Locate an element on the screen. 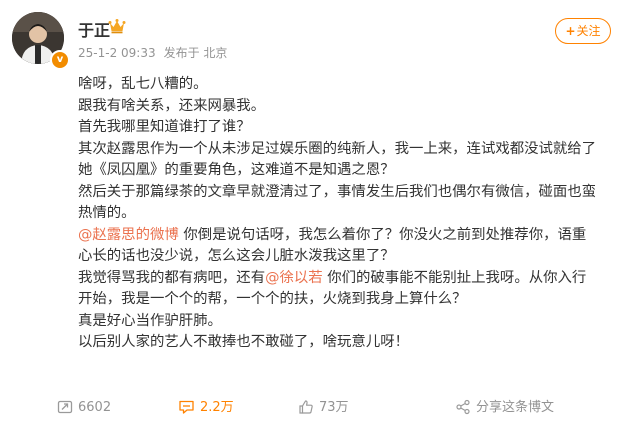 The height and width of the screenshot is (435, 634). post-text: 你们的破事能不能别扯上我呀。从你入行 is located at coordinates (454, 277).